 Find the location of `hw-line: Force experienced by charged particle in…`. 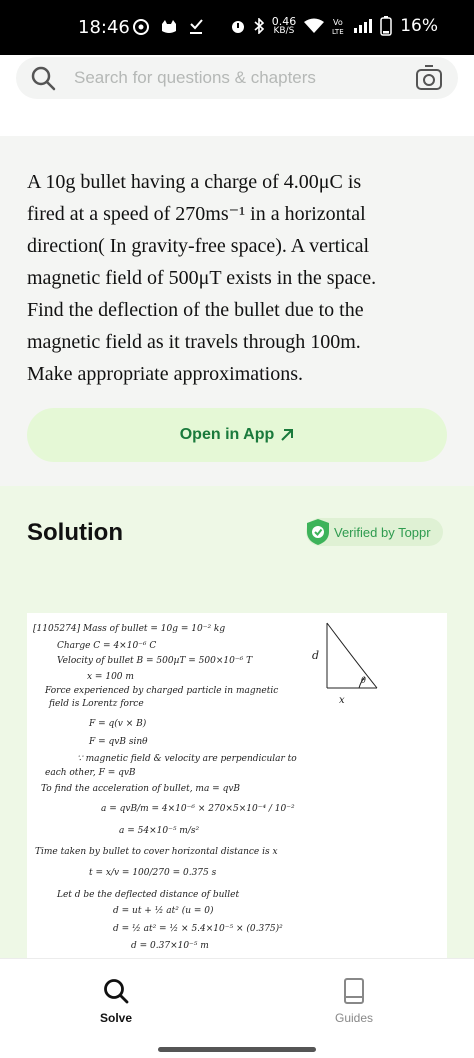

hw-line: Force experienced by charged particle in… is located at coordinates (161, 691).